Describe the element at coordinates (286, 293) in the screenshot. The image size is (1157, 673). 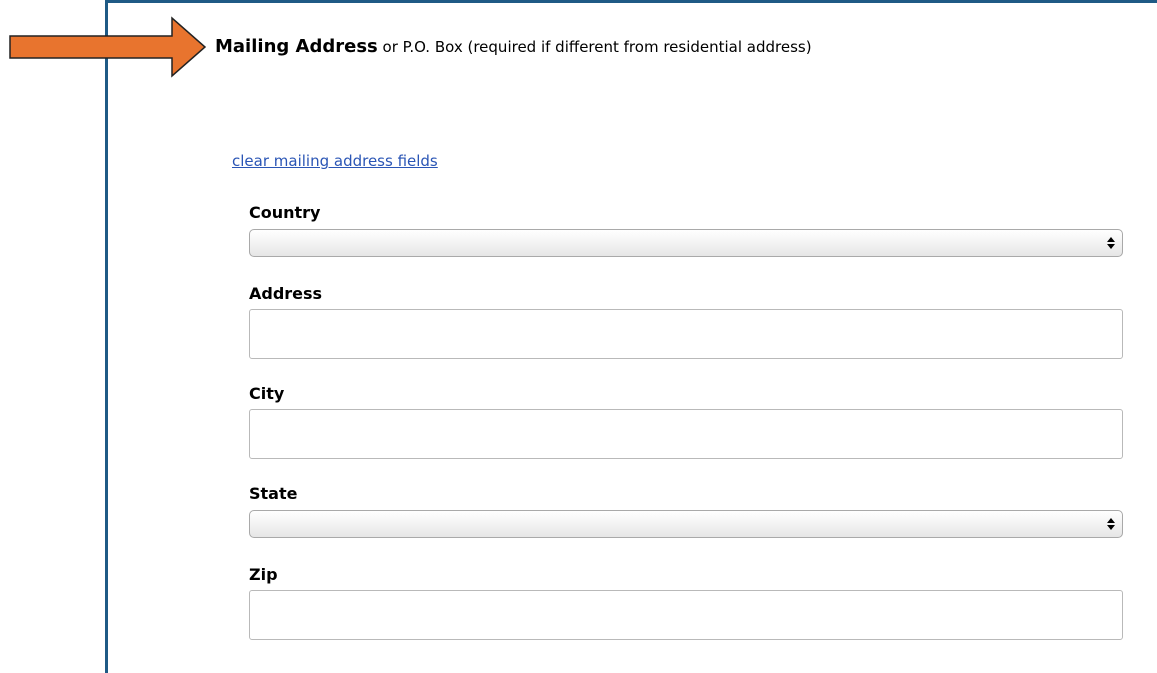
I see `address-label: Address` at that location.